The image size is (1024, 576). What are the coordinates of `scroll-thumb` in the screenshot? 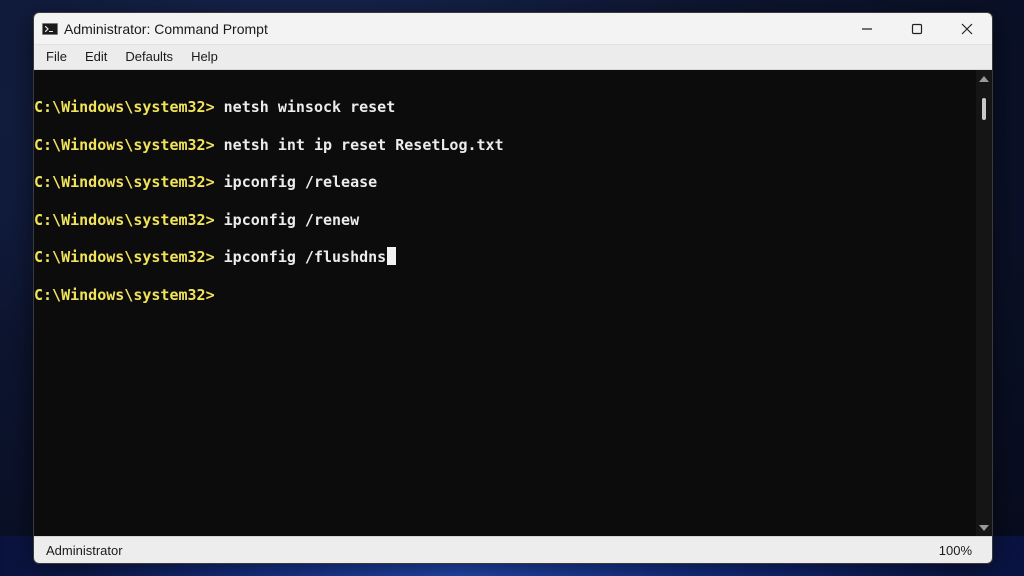 It's located at (984, 109).